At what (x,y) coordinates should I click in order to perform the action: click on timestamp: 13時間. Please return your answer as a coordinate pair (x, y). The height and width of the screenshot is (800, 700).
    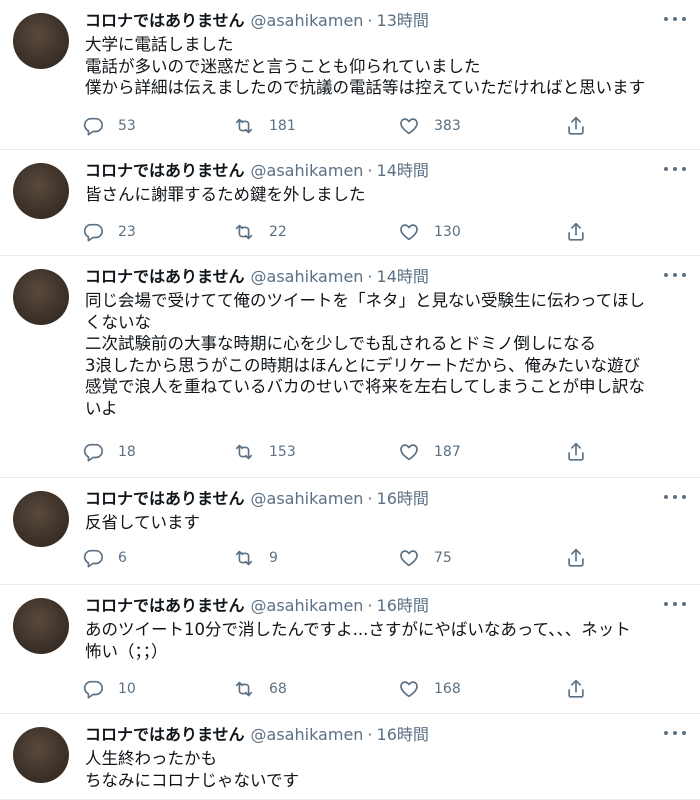
    Looking at the image, I should click on (403, 20).